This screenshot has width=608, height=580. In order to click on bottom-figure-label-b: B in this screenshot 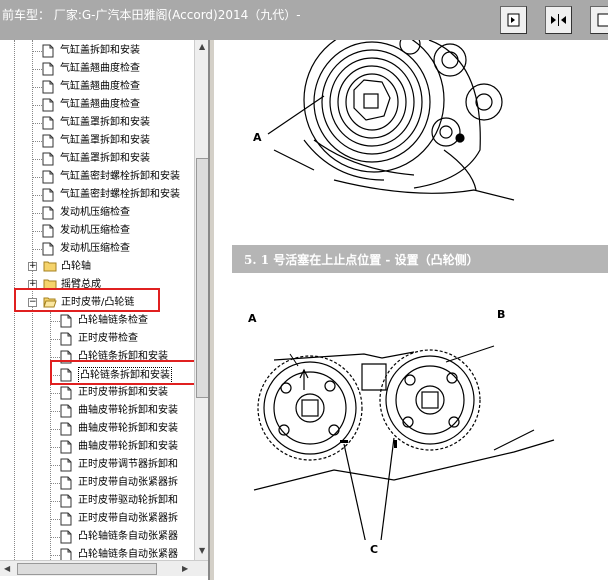, I will do `click(501, 314)`.